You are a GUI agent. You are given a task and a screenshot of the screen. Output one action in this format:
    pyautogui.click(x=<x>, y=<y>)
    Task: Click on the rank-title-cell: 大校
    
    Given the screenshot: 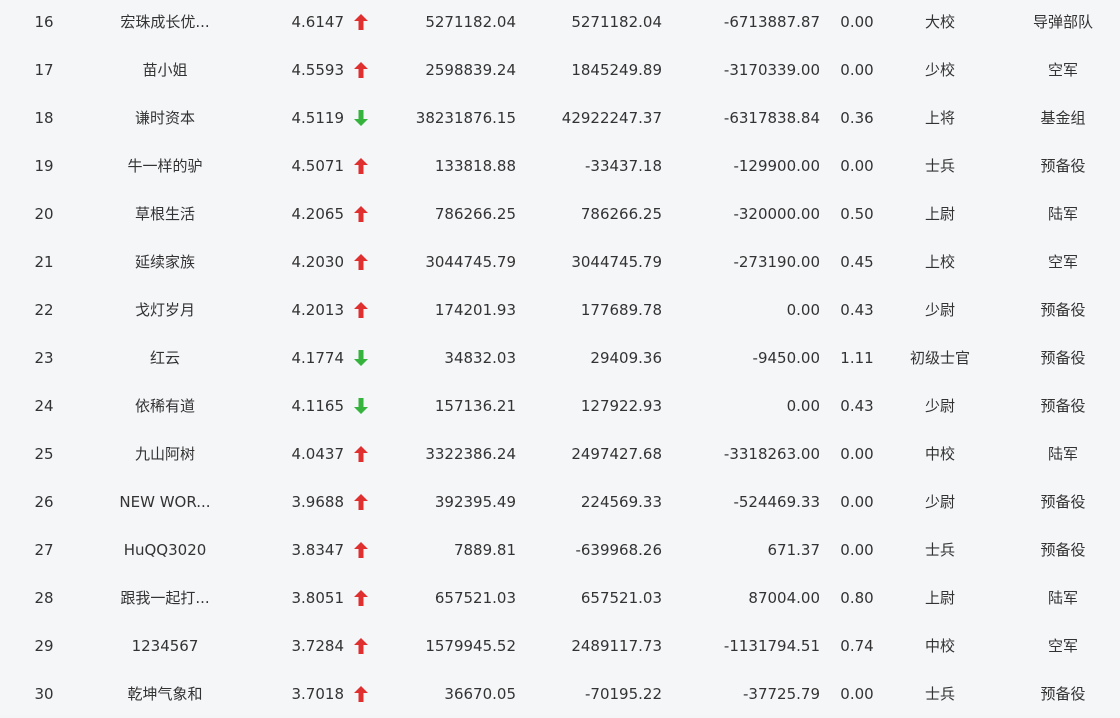 What is the action you would take?
    pyautogui.click(x=939, y=22)
    